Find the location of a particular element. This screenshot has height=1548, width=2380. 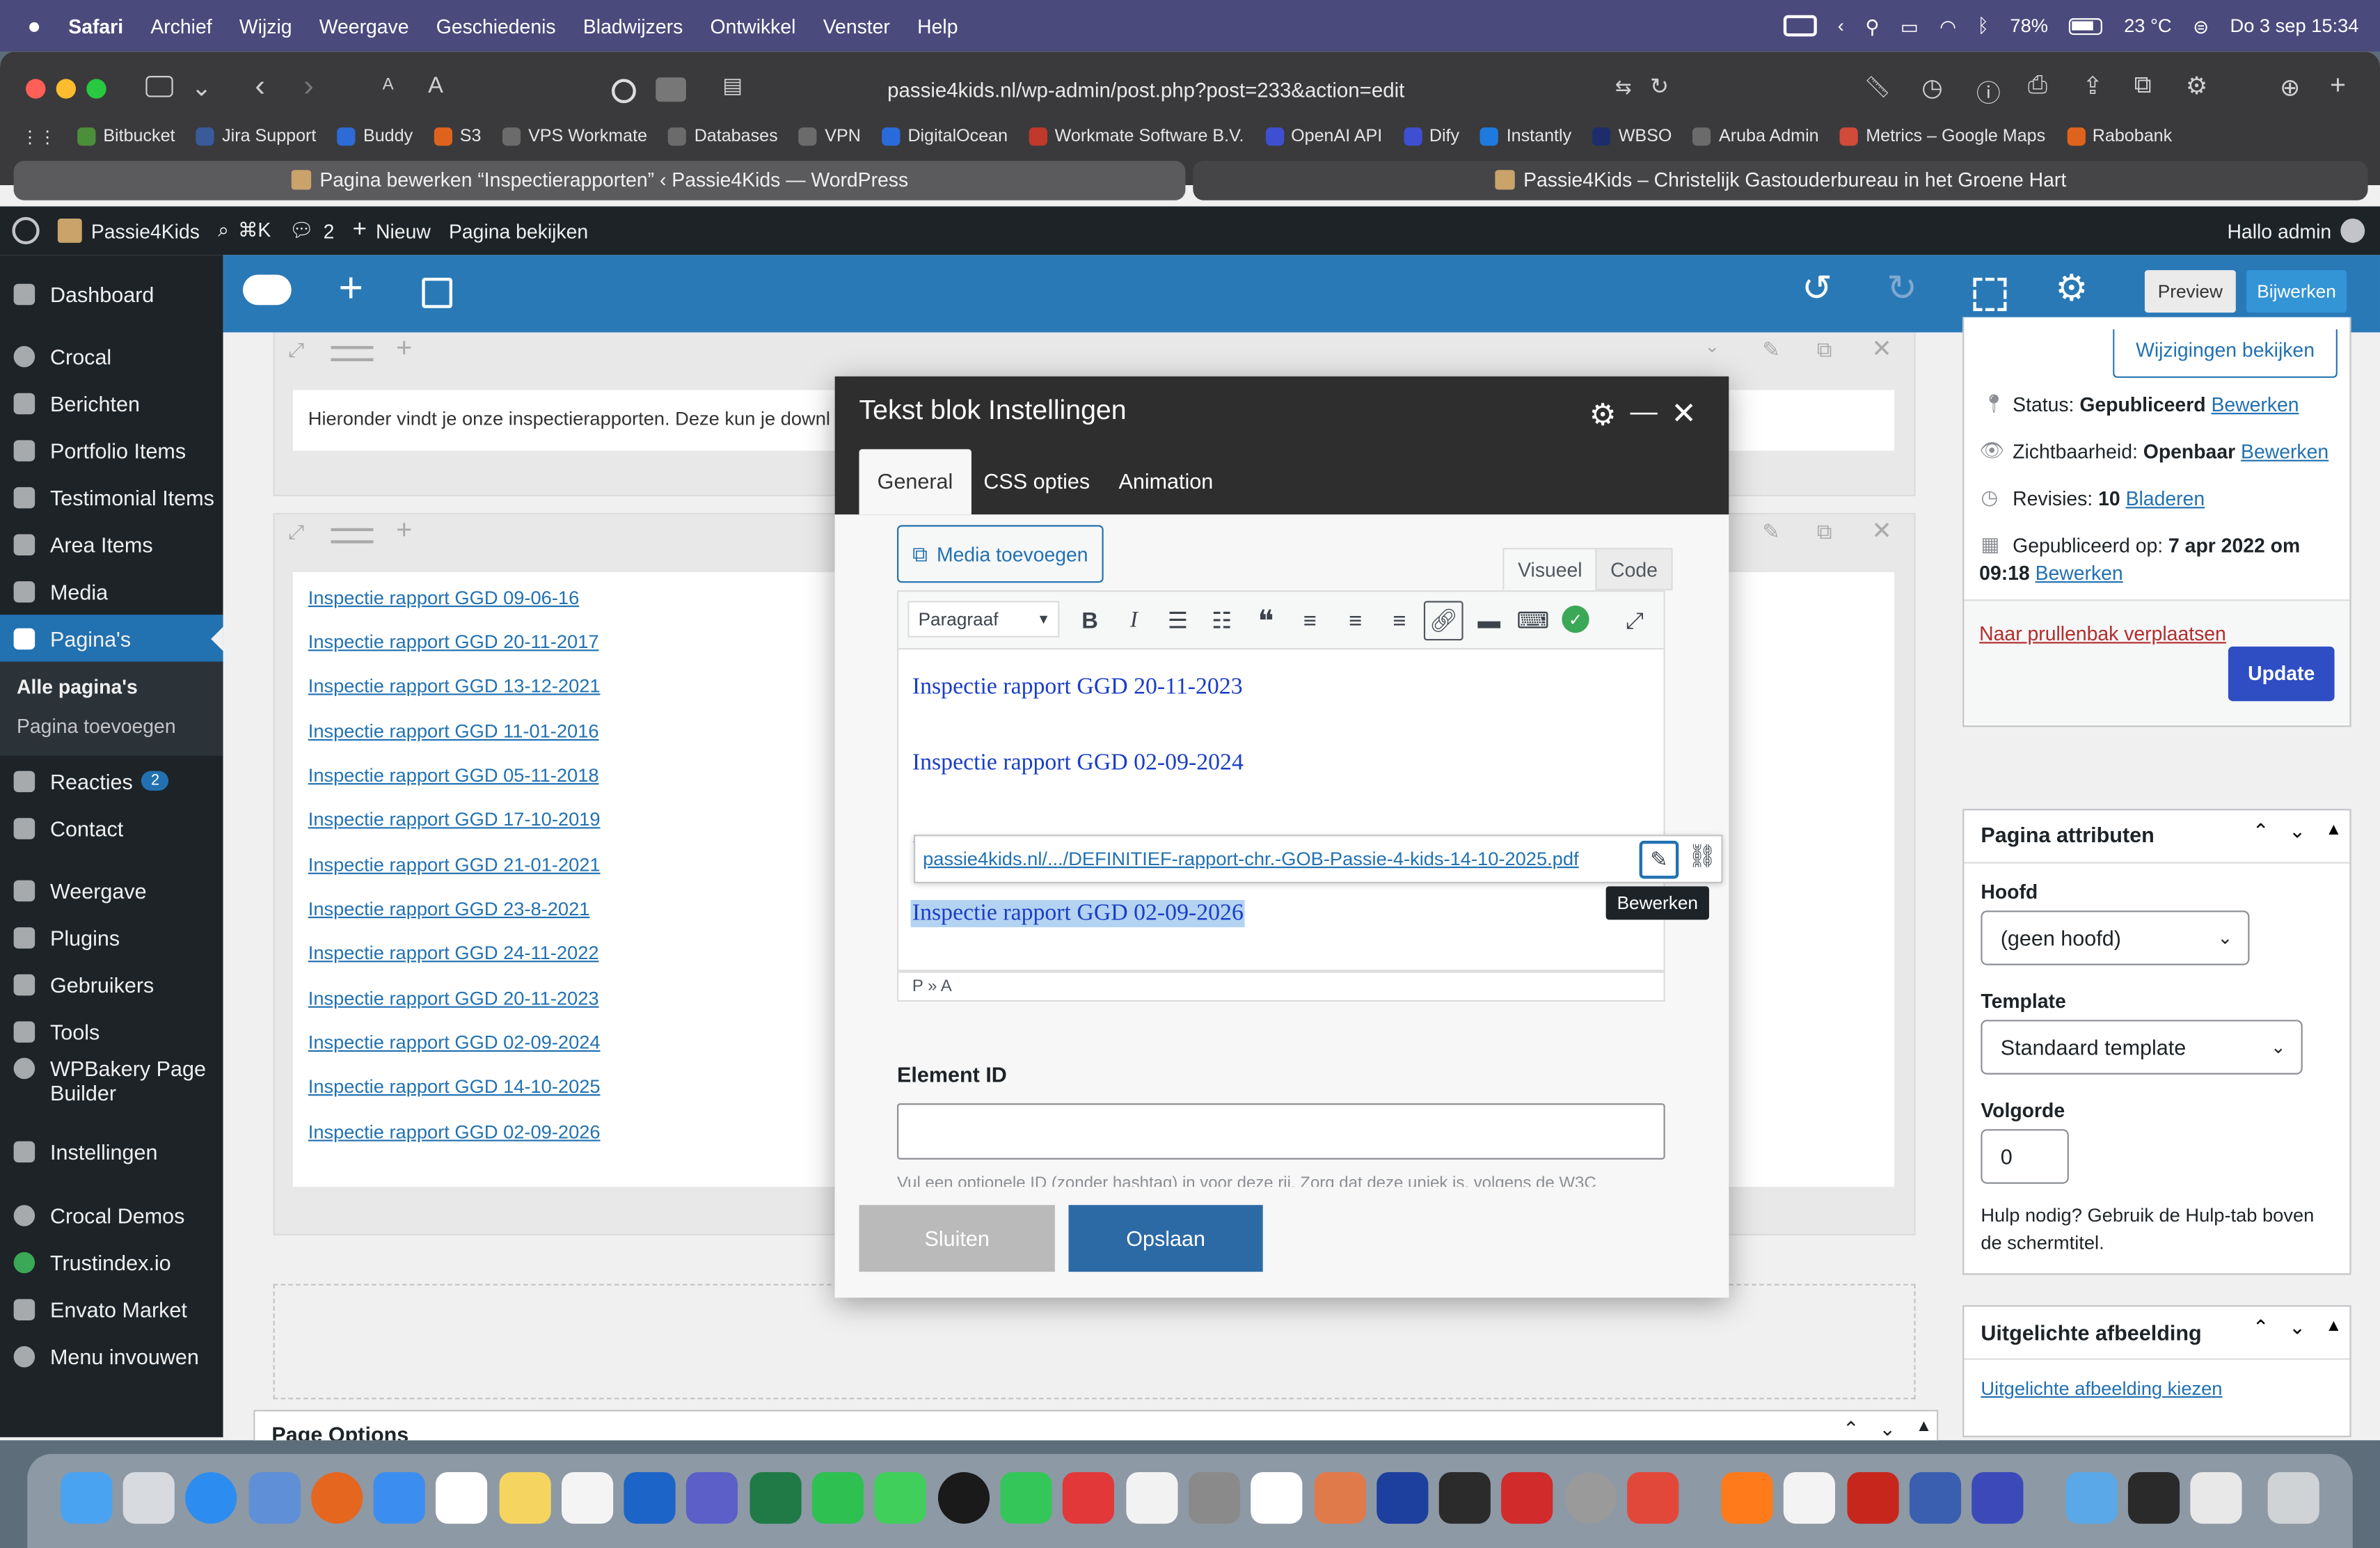

whatsapp-icon is located at coordinates (837, 1497).